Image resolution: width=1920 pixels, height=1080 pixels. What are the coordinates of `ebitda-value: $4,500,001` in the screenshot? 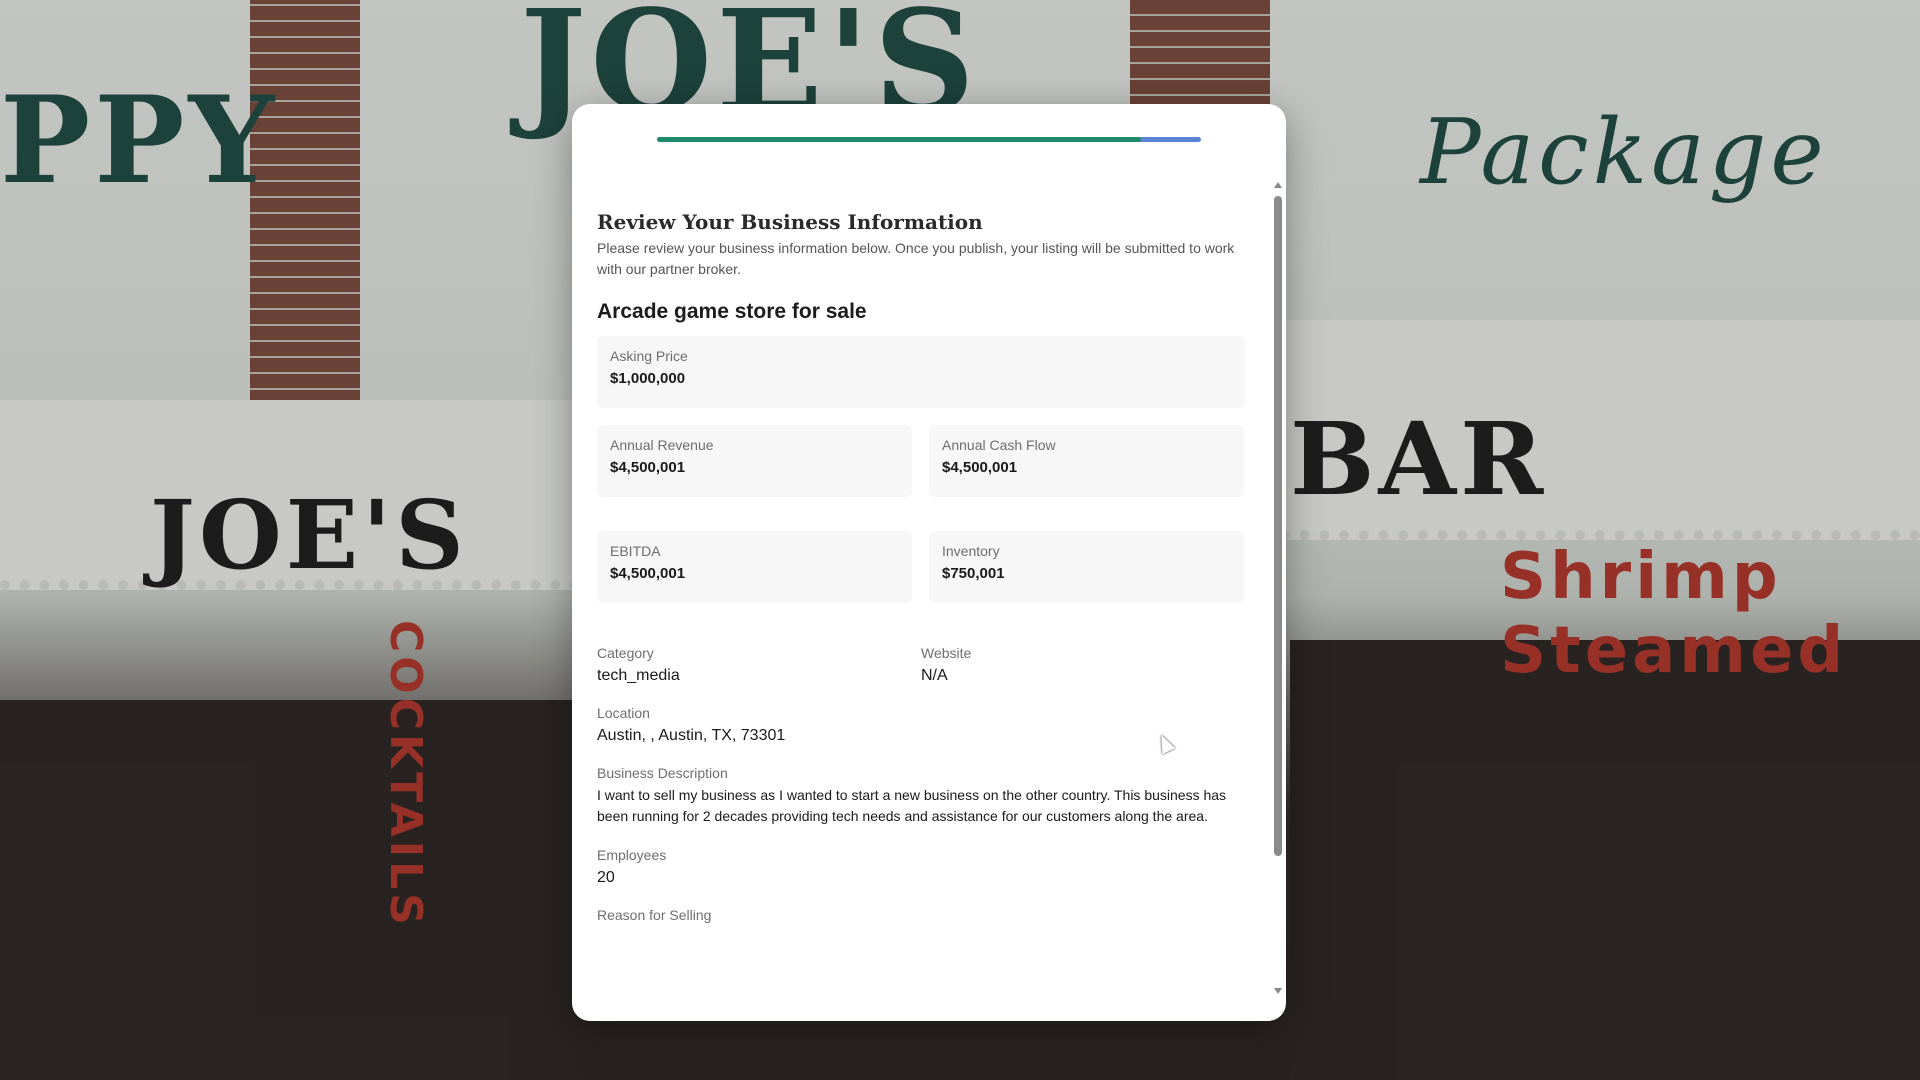 It's located at (648, 573).